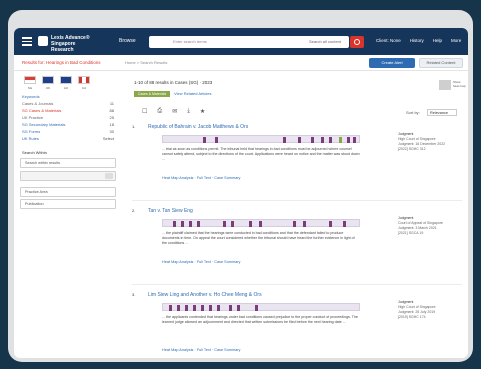 The width and height of the screenshot is (481, 369). What do you see at coordinates (456, 40) in the screenshot?
I see `nav-link-more: More` at bounding box center [456, 40].